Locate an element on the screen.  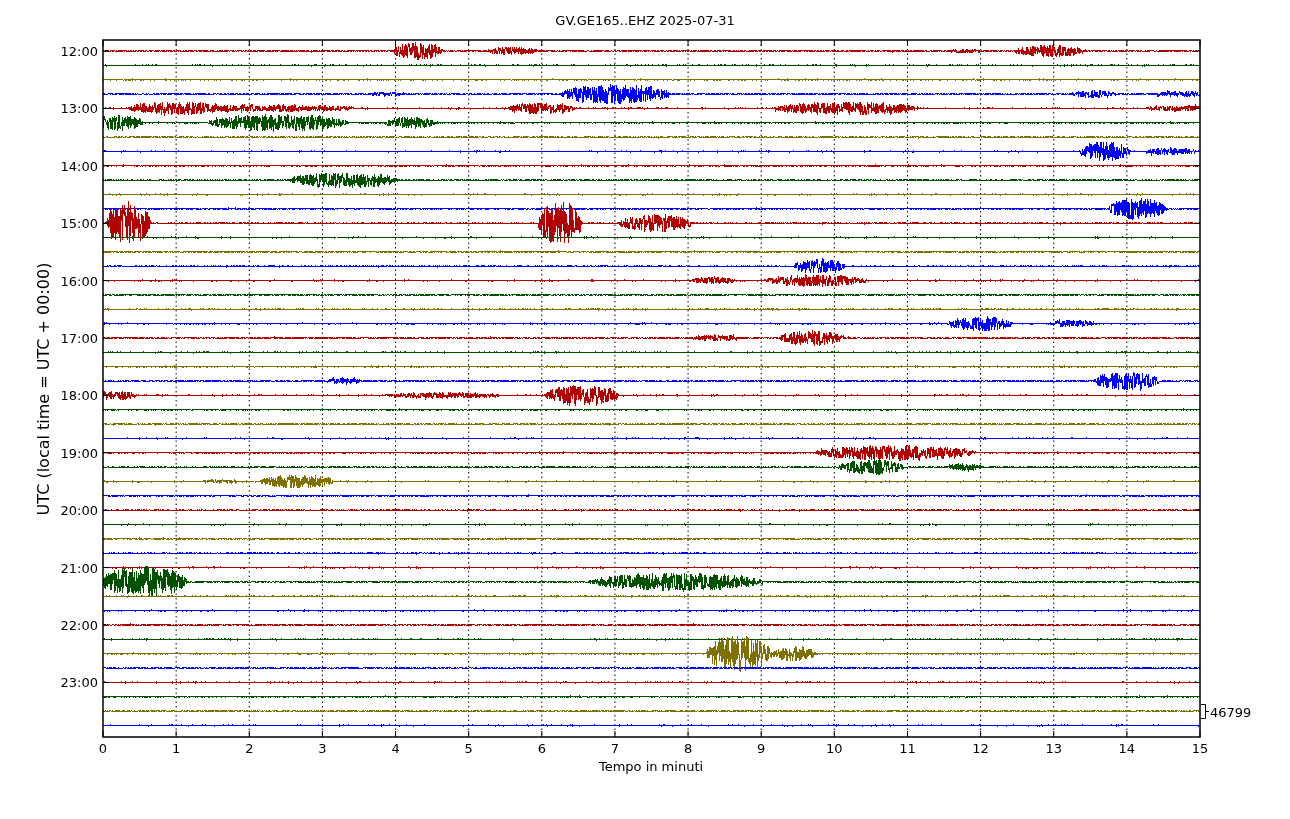
y-tick-label: 23:00 is located at coordinates (79, 683).